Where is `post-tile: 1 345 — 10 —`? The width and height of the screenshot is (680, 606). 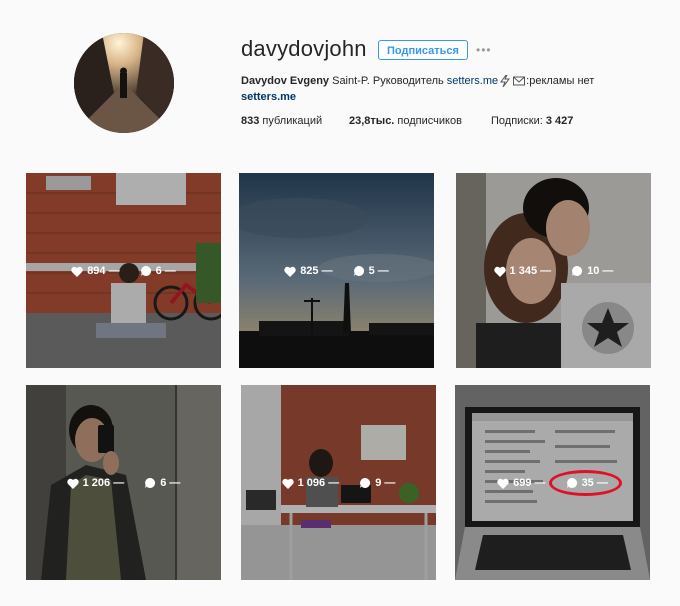
post-tile: 1 345 — 10 — is located at coordinates (553, 270).